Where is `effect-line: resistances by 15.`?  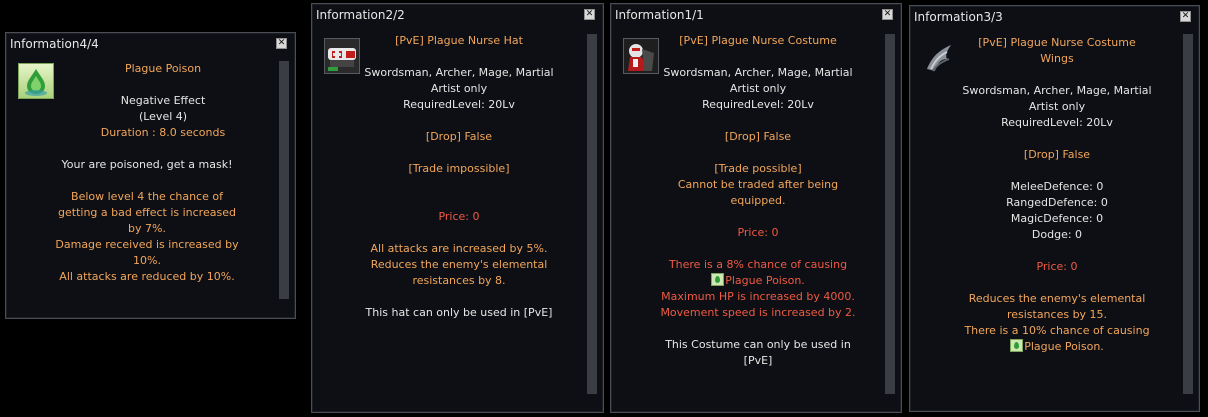 effect-line: resistances by 15. is located at coordinates (1057, 314).